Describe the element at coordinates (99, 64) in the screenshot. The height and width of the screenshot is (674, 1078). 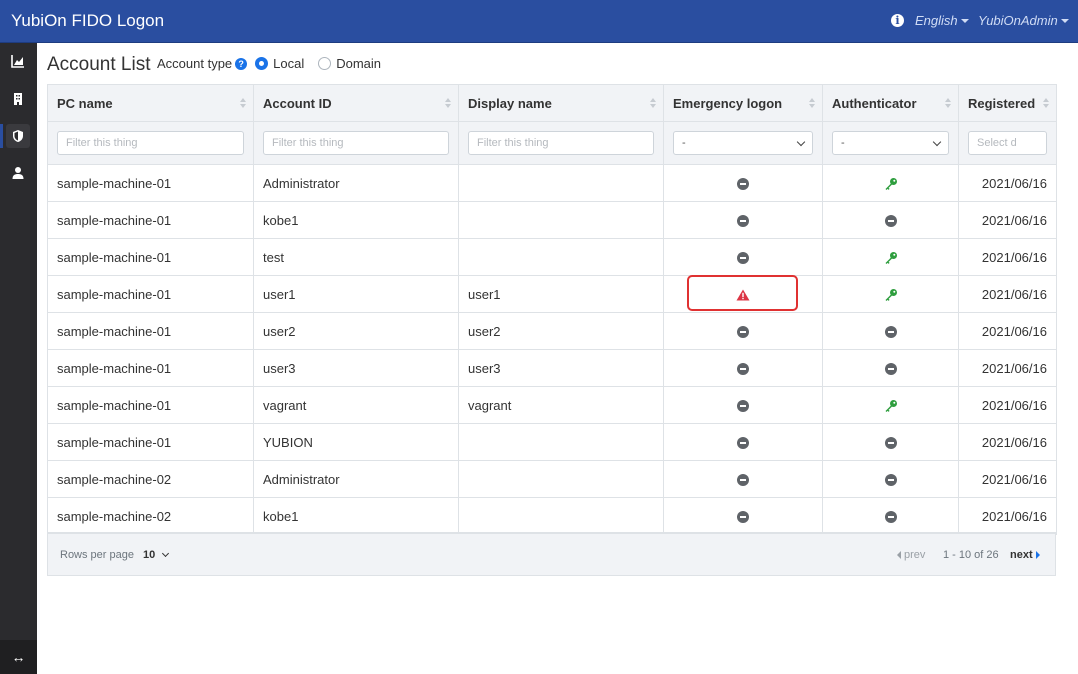
I see `page-title: Account List` at that location.